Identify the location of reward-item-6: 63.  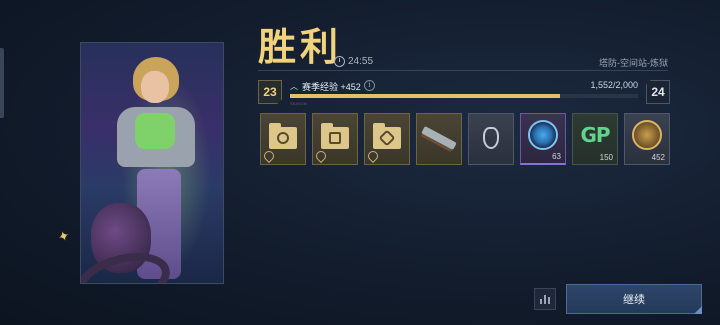
(543, 139).